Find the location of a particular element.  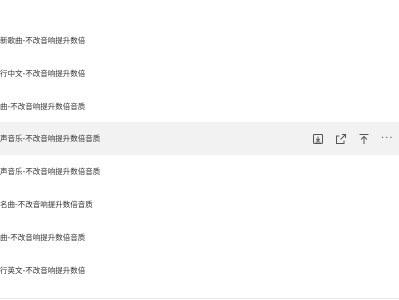

download-icon is located at coordinates (318, 139).